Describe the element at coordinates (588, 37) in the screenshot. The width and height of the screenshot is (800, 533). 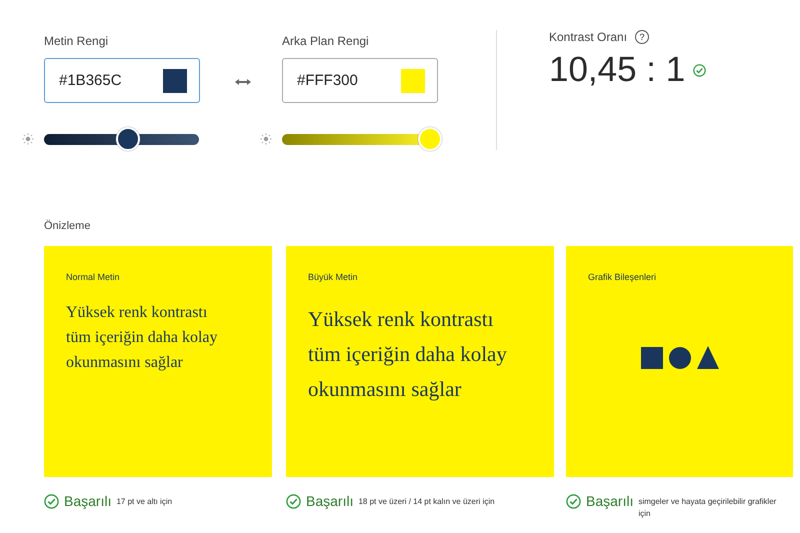
I see `contrast-label: Kontrast Oranı` at that location.